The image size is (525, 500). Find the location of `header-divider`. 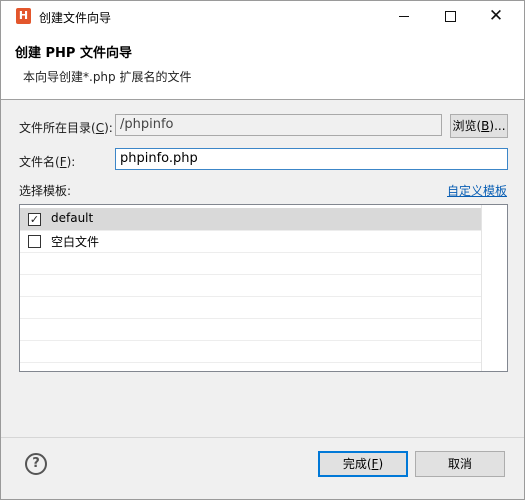

header-divider is located at coordinates (262, 99).